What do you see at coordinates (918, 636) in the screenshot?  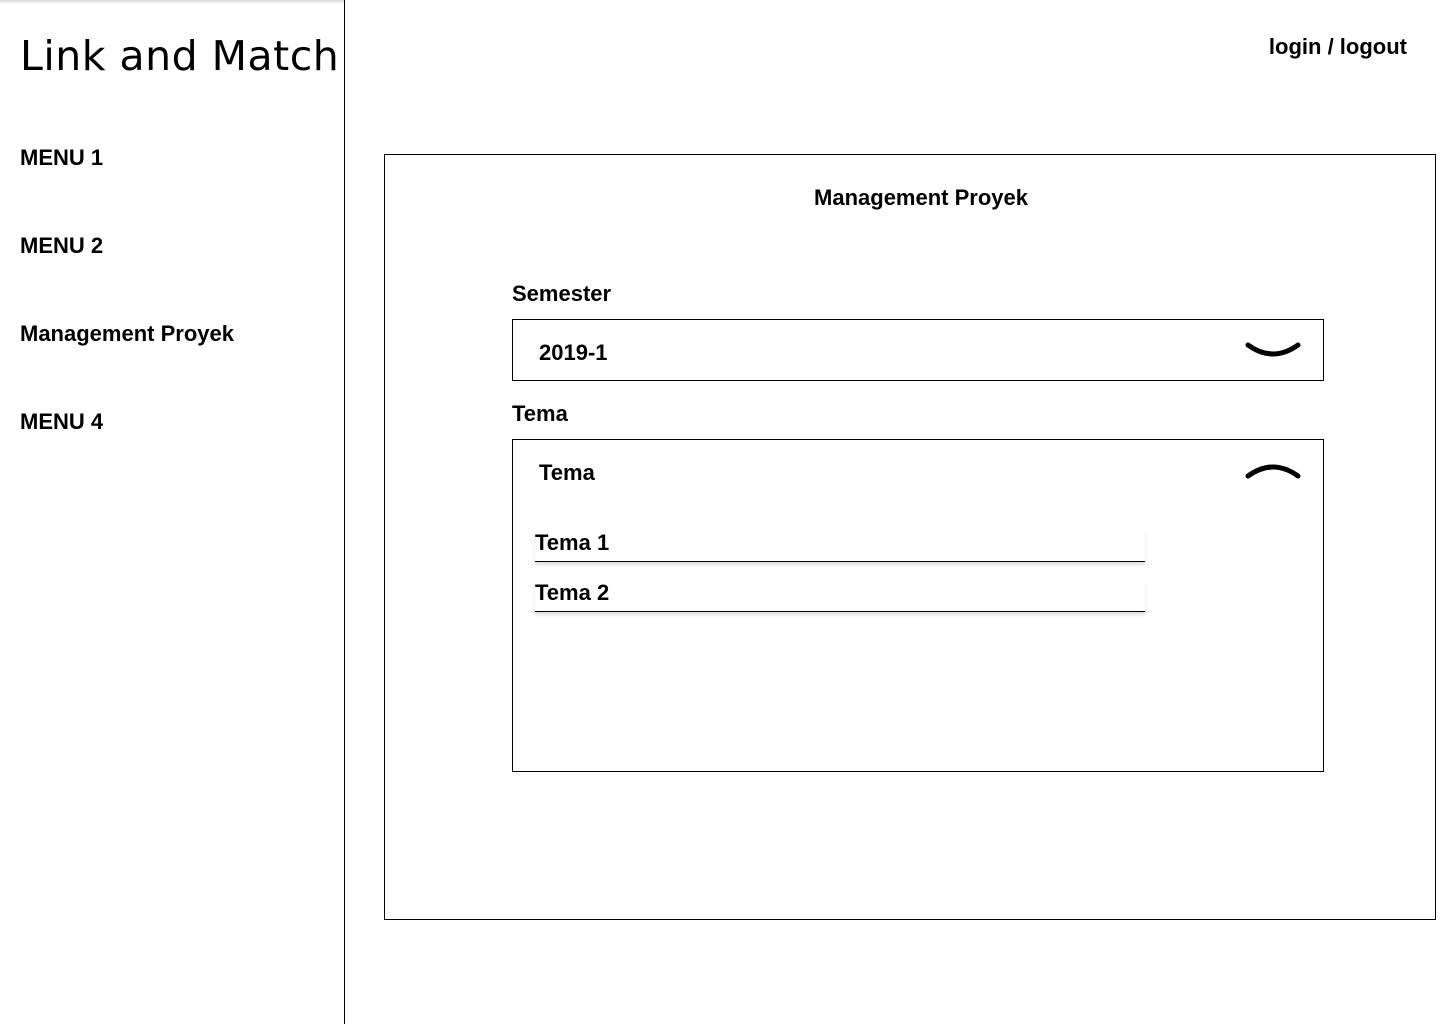 I see `tema-options-list: Tema 1 Tema 2` at bounding box center [918, 636].